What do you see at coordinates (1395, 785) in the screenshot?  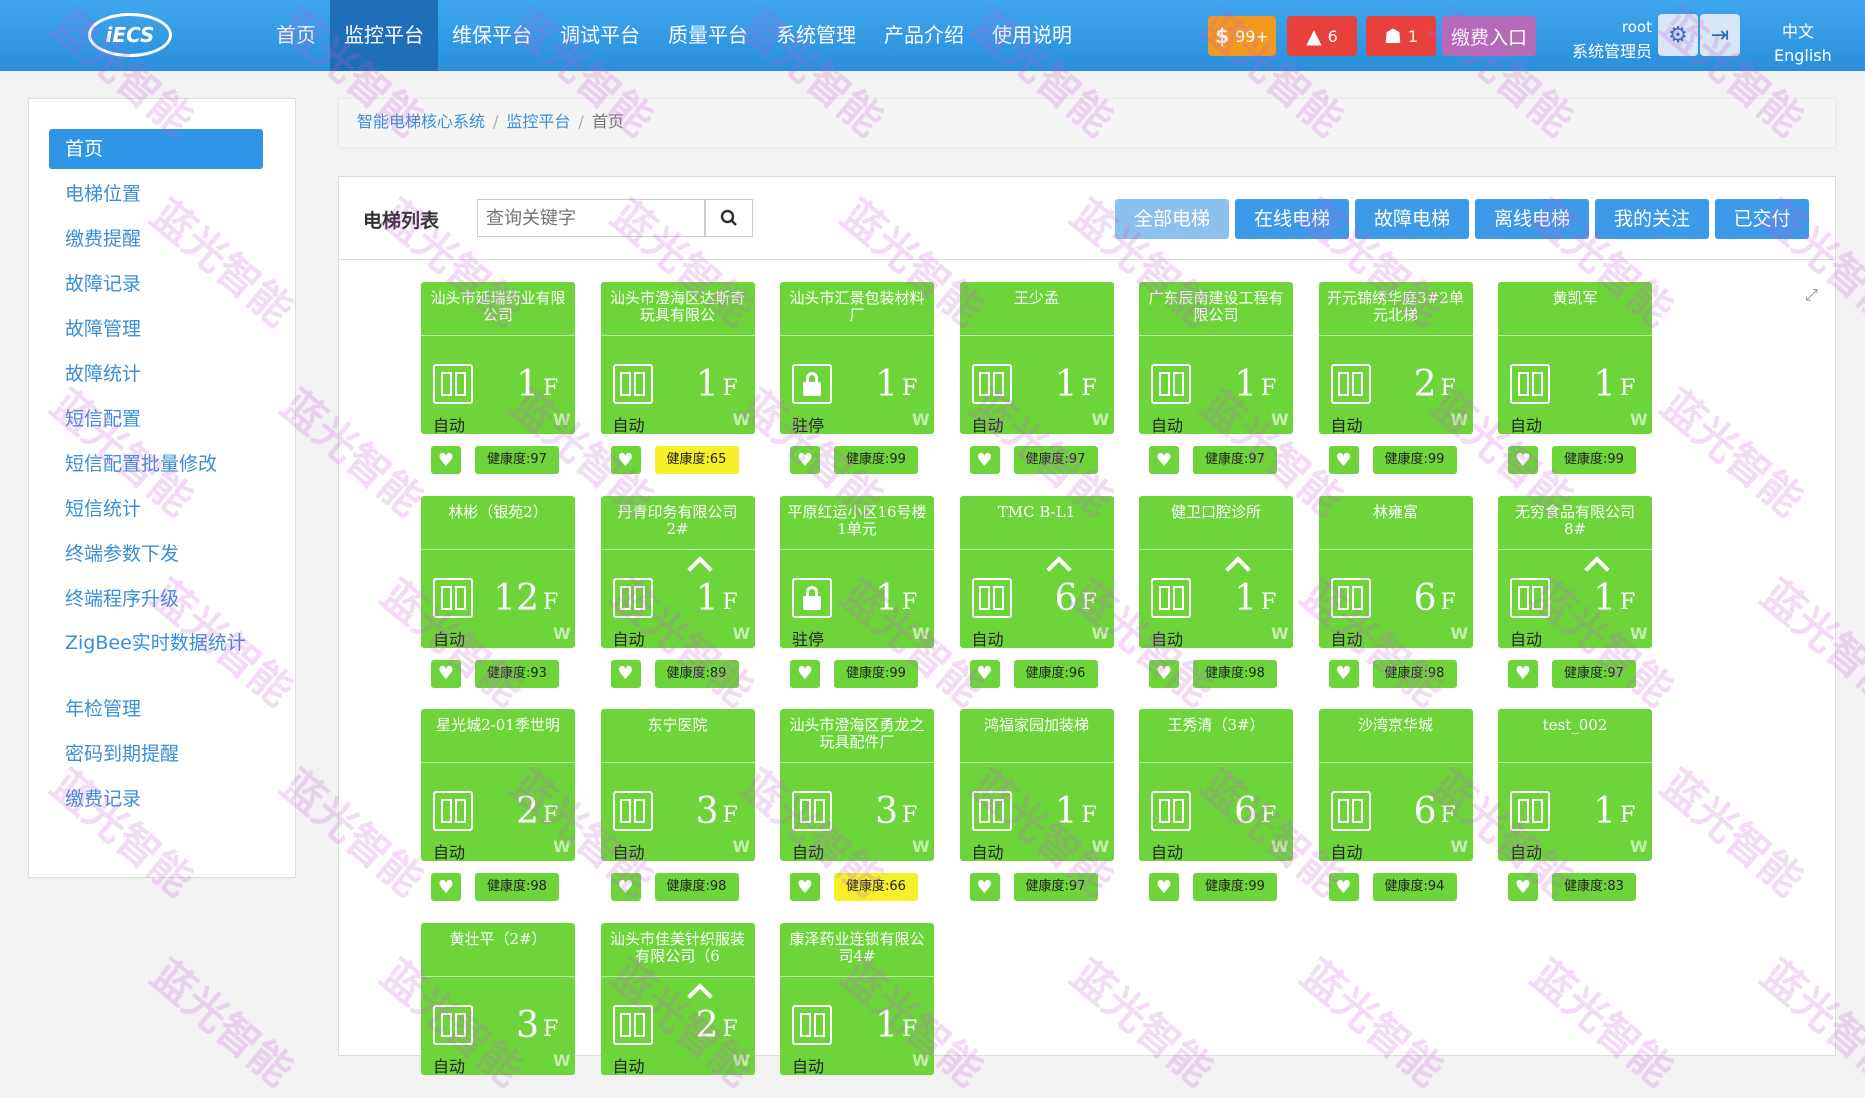 I see `elevator-card: 沙湾京华城 6 F 自动 W` at bounding box center [1395, 785].